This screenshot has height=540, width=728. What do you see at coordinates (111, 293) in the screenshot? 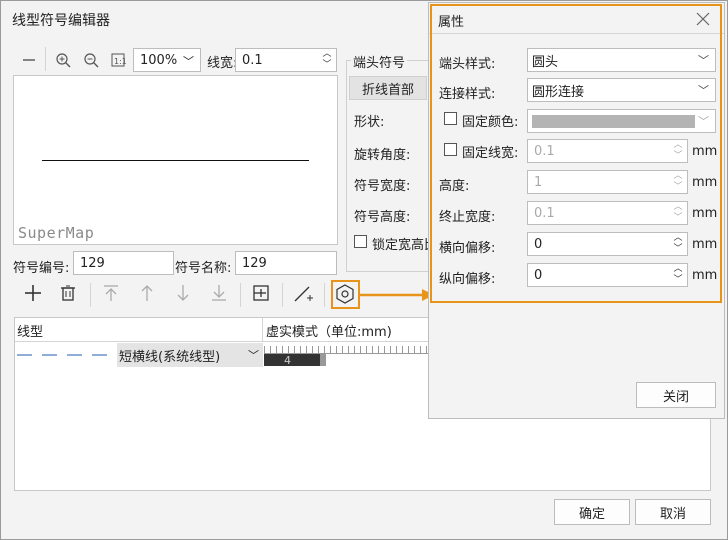
I see `move-top-icon` at bounding box center [111, 293].